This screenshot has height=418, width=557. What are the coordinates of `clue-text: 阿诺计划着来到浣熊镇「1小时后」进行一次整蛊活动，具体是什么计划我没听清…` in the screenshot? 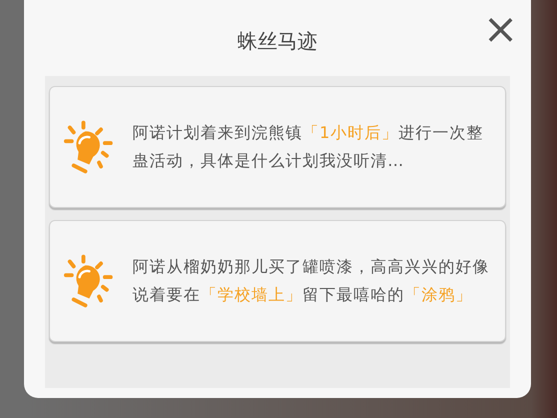 It's located at (308, 147).